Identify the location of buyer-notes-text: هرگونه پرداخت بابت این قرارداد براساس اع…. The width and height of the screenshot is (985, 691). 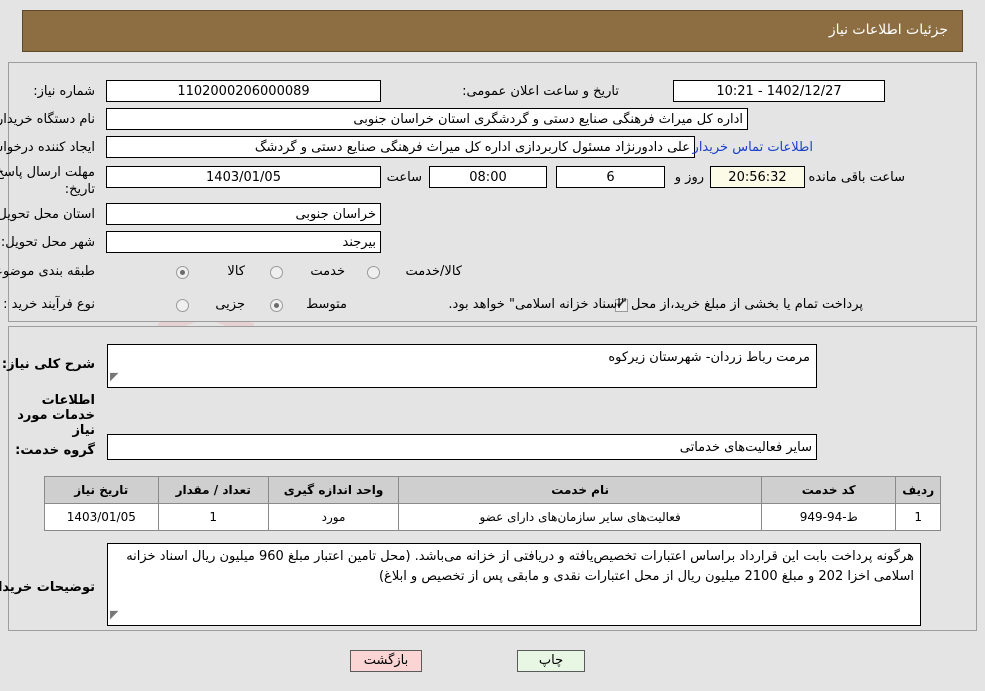
(520, 566).